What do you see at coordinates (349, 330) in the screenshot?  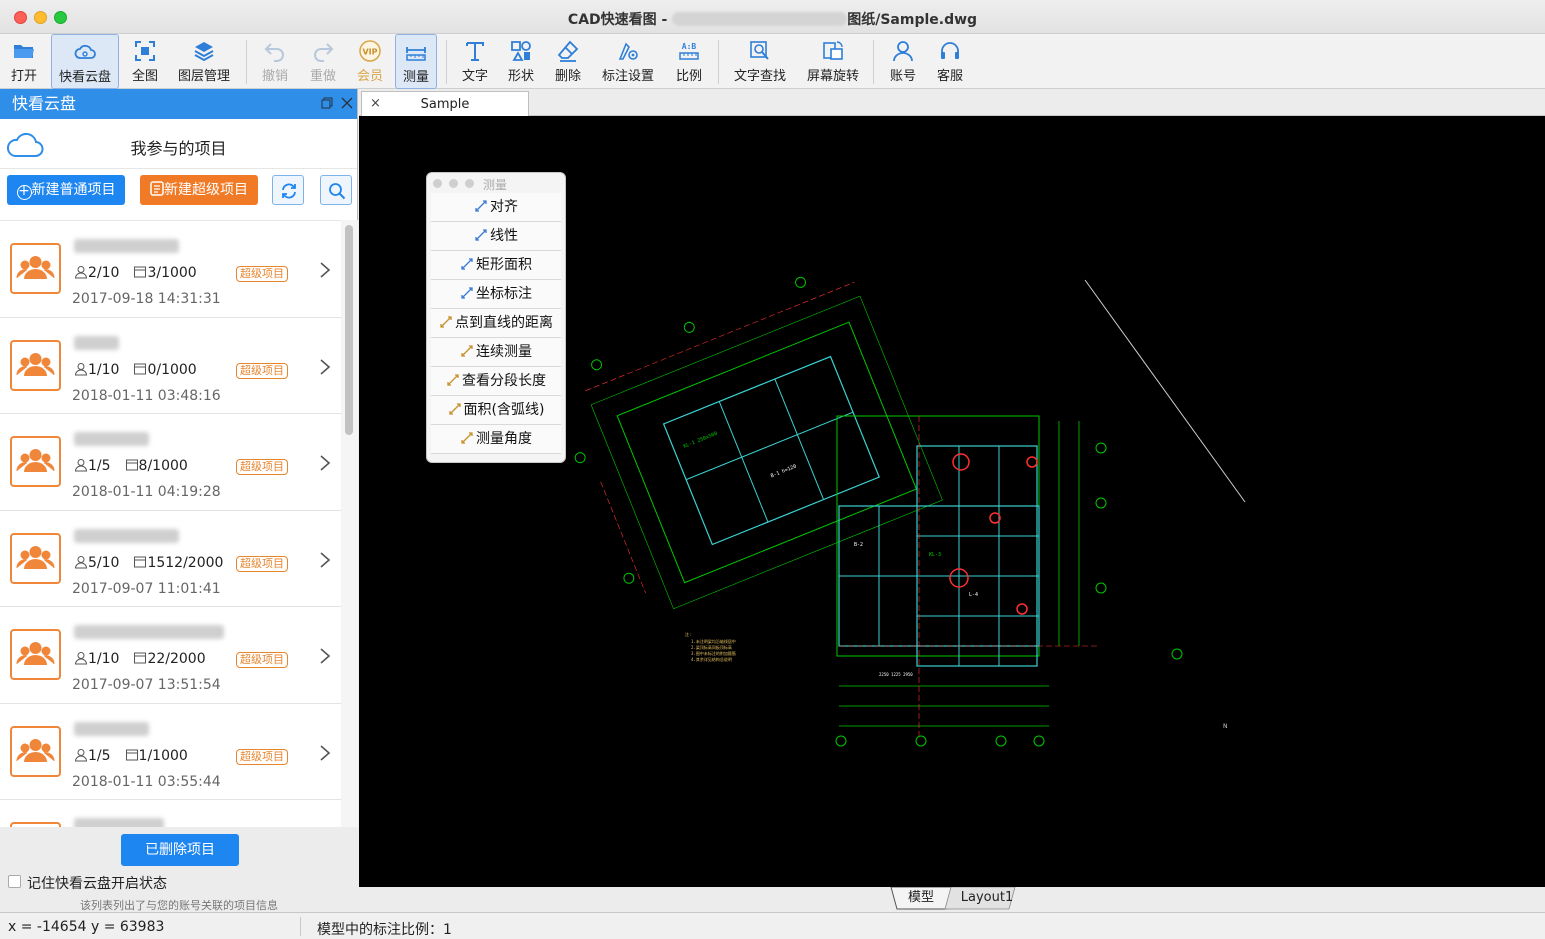 I see `list-scrollbar-thumb` at bounding box center [349, 330].